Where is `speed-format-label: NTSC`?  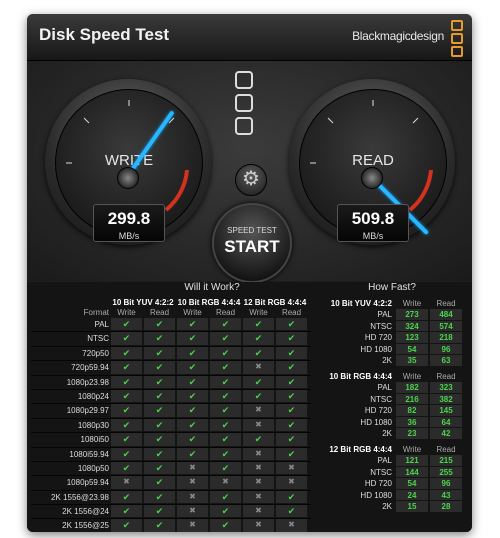 speed-format-label: NTSC is located at coordinates (381, 472).